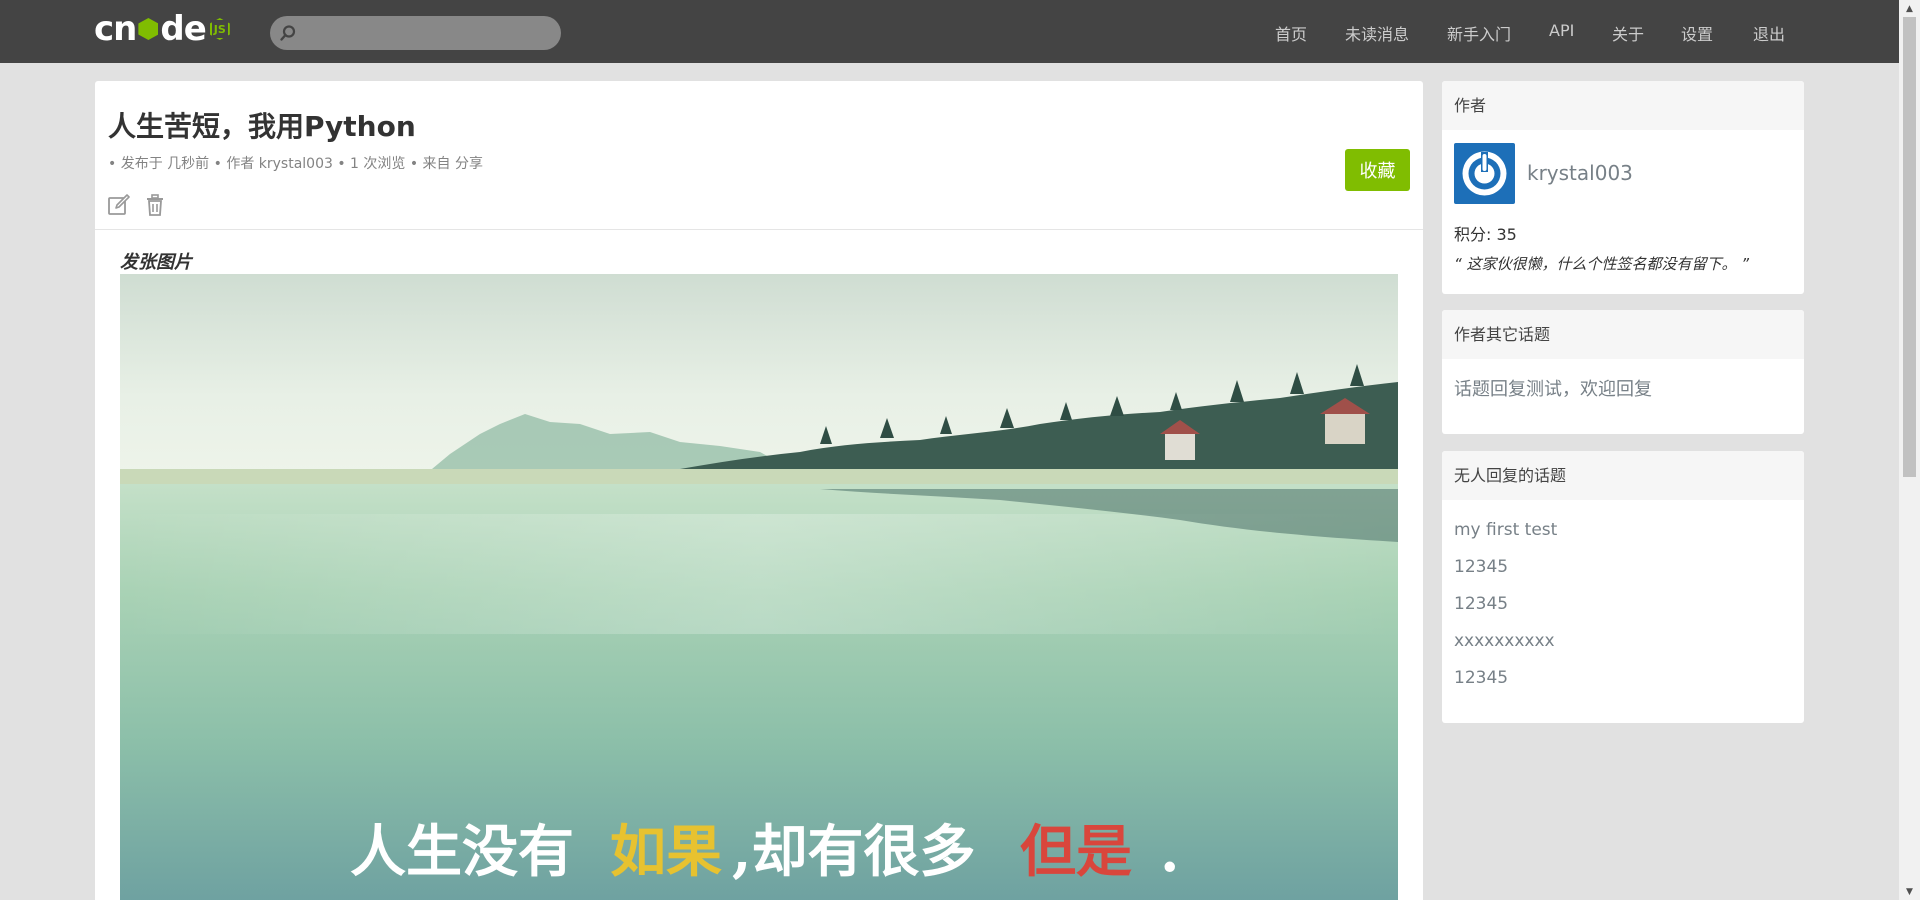  What do you see at coordinates (1697, 33) in the screenshot?
I see `nav-settings: 设置` at bounding box center [1697, 33].